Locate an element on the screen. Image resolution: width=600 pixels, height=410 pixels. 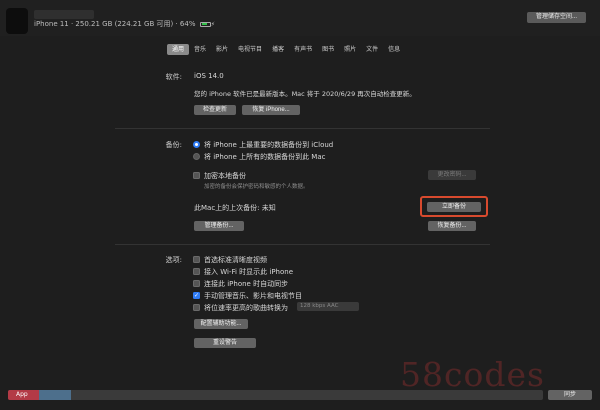
battery-icon is located at coordinates (205, 24).